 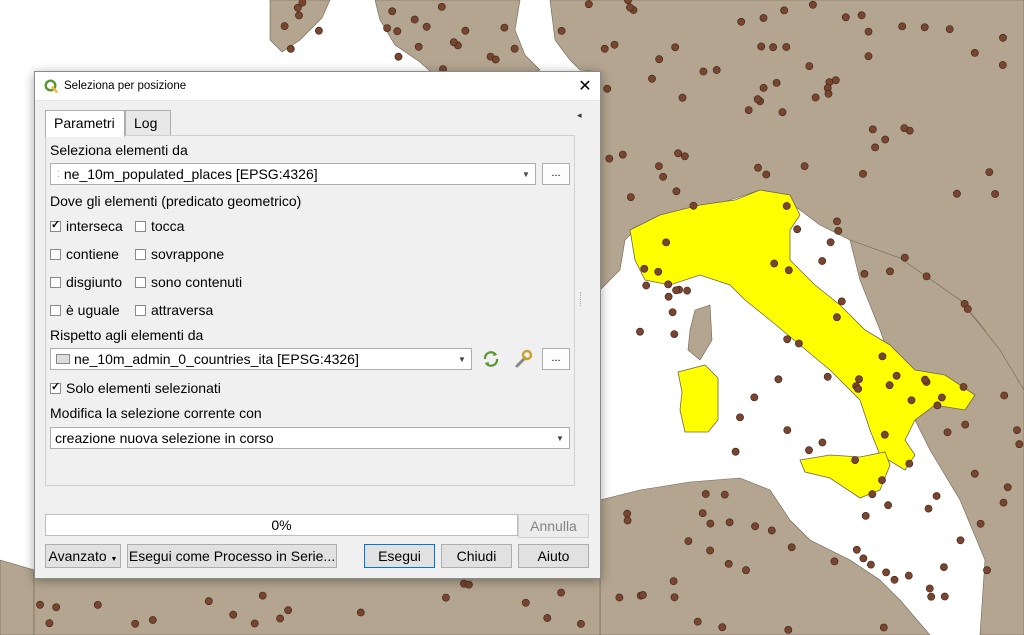 What do you see at coordinates (399, 556) in the screenshot?
I see `run-button: Esegui` at bounding box center [399, 556].